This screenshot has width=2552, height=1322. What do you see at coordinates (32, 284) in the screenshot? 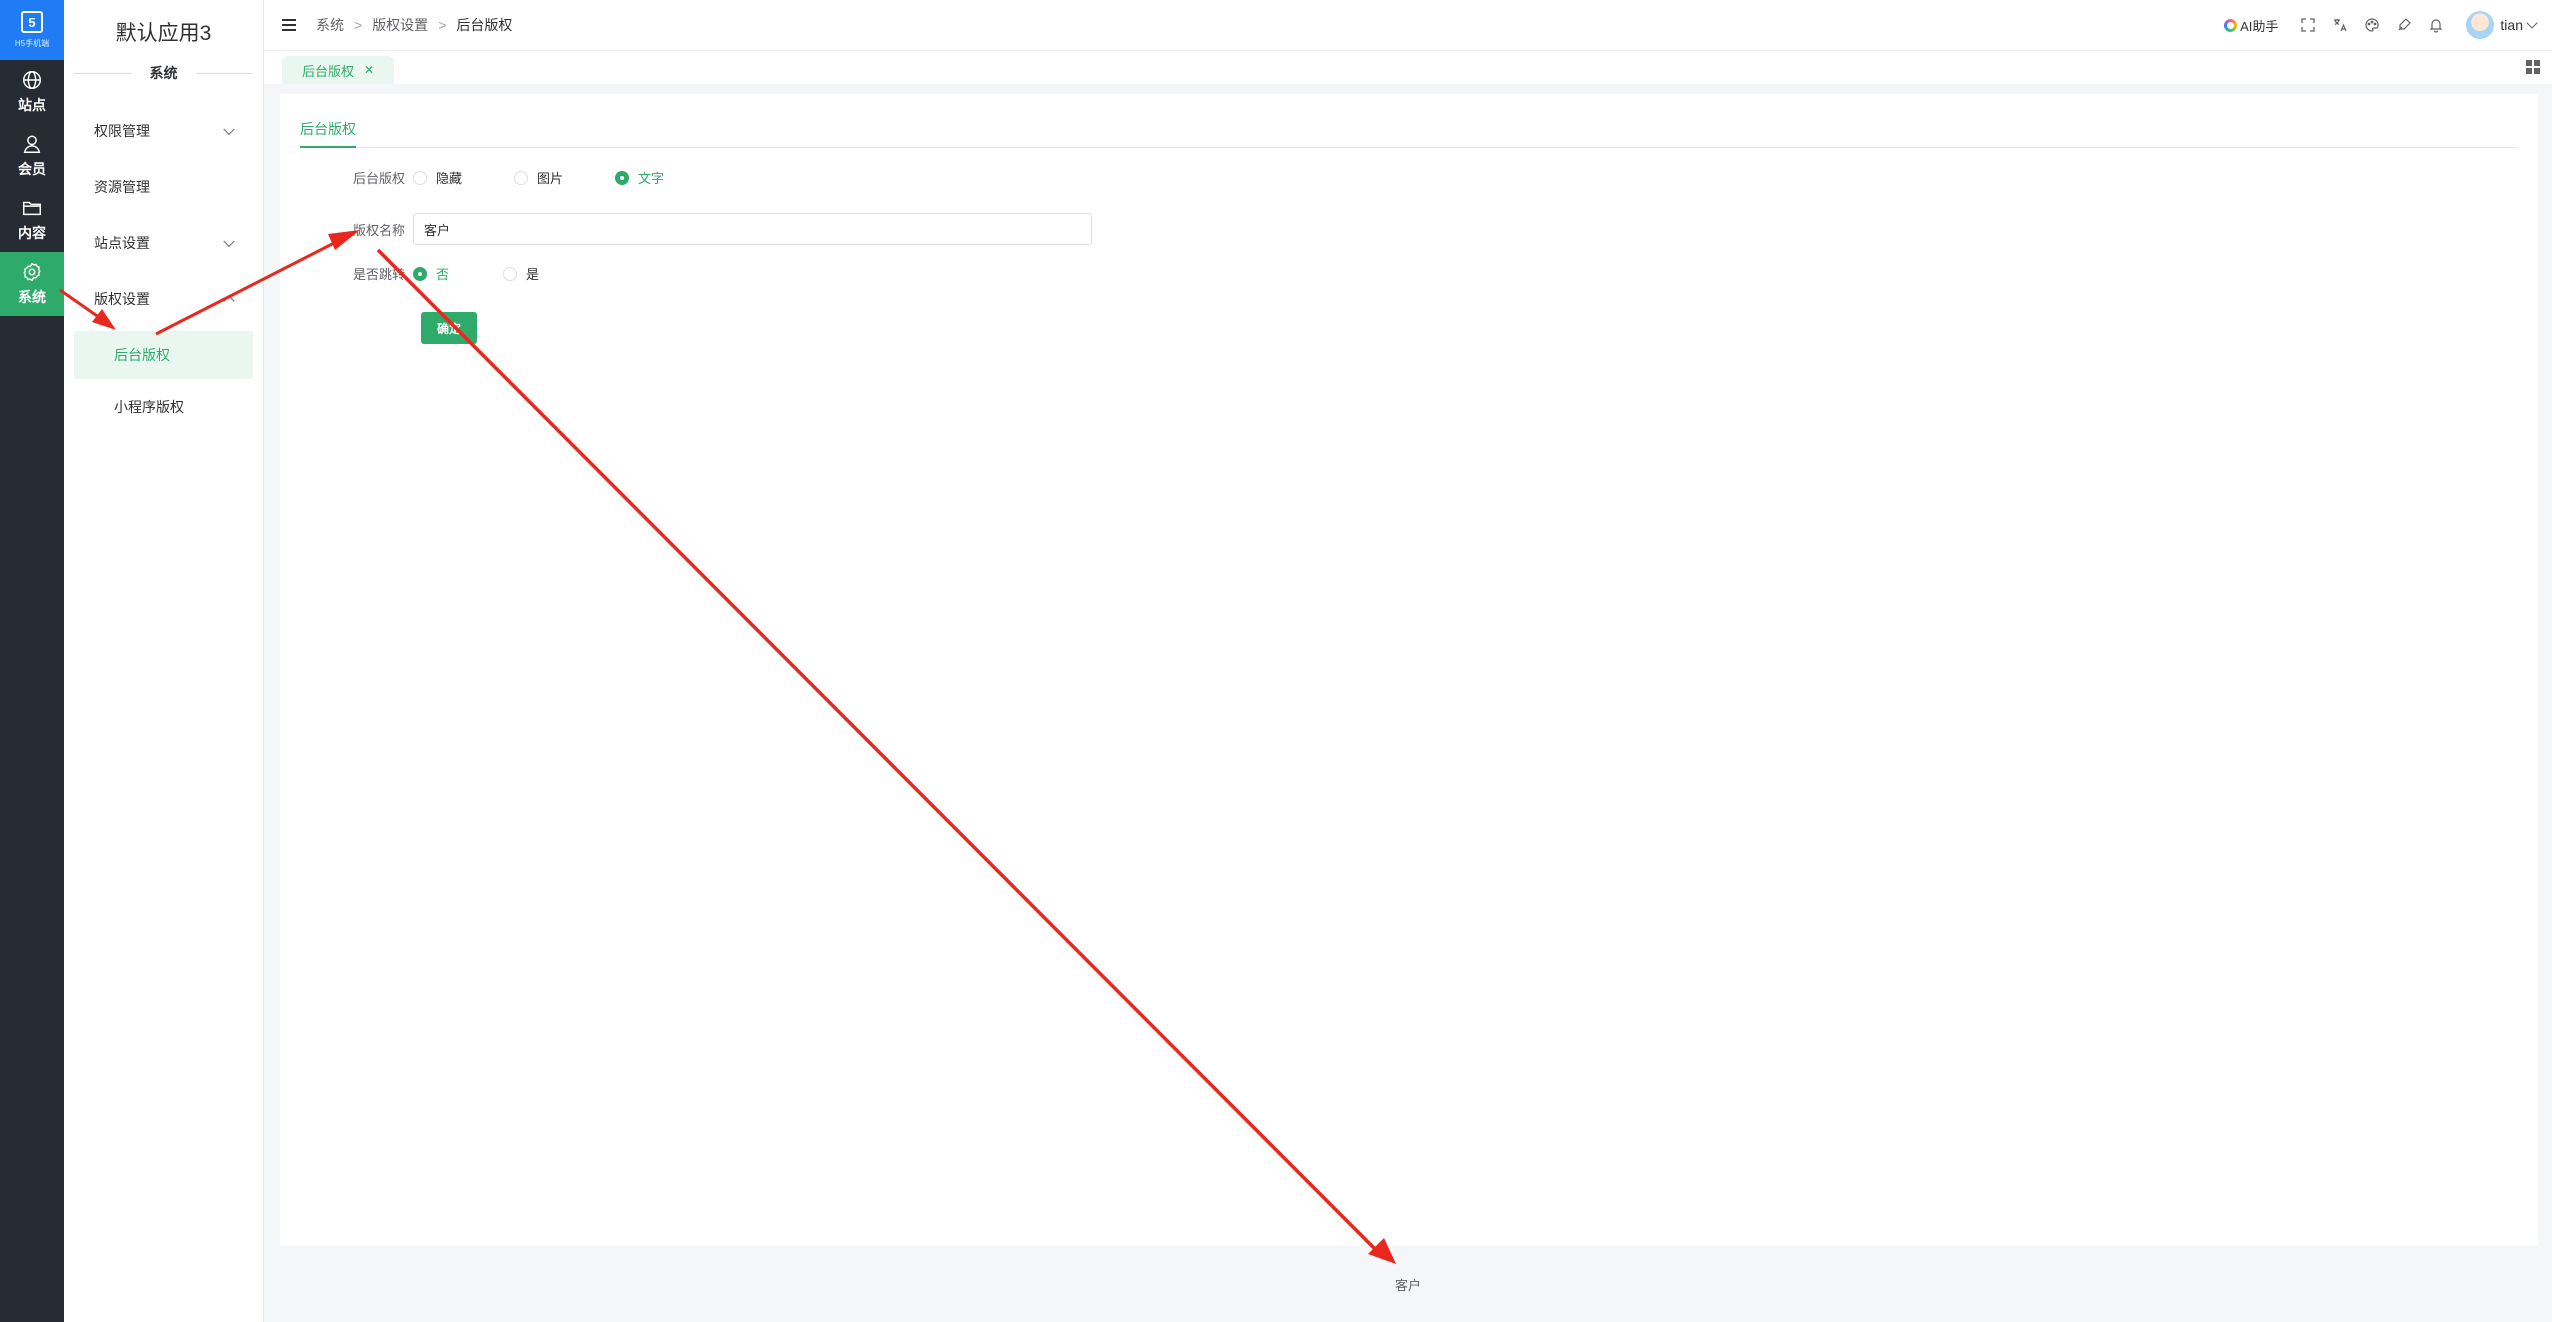
I see `rail-item-system: 系统` at bounding box center [32, 284].